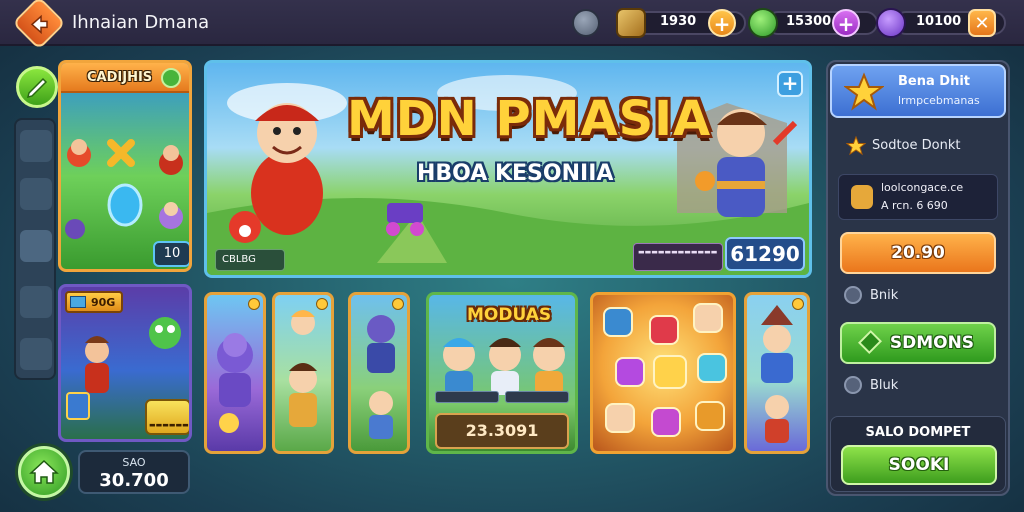 Image resolution: width=1024 pixels, height=512 pixels. What do you see at coordinates (167, 417) in the screenshot?
I see `deck-action-button: ▬▬▬▬▬▬` at bounding box center [167, 417].